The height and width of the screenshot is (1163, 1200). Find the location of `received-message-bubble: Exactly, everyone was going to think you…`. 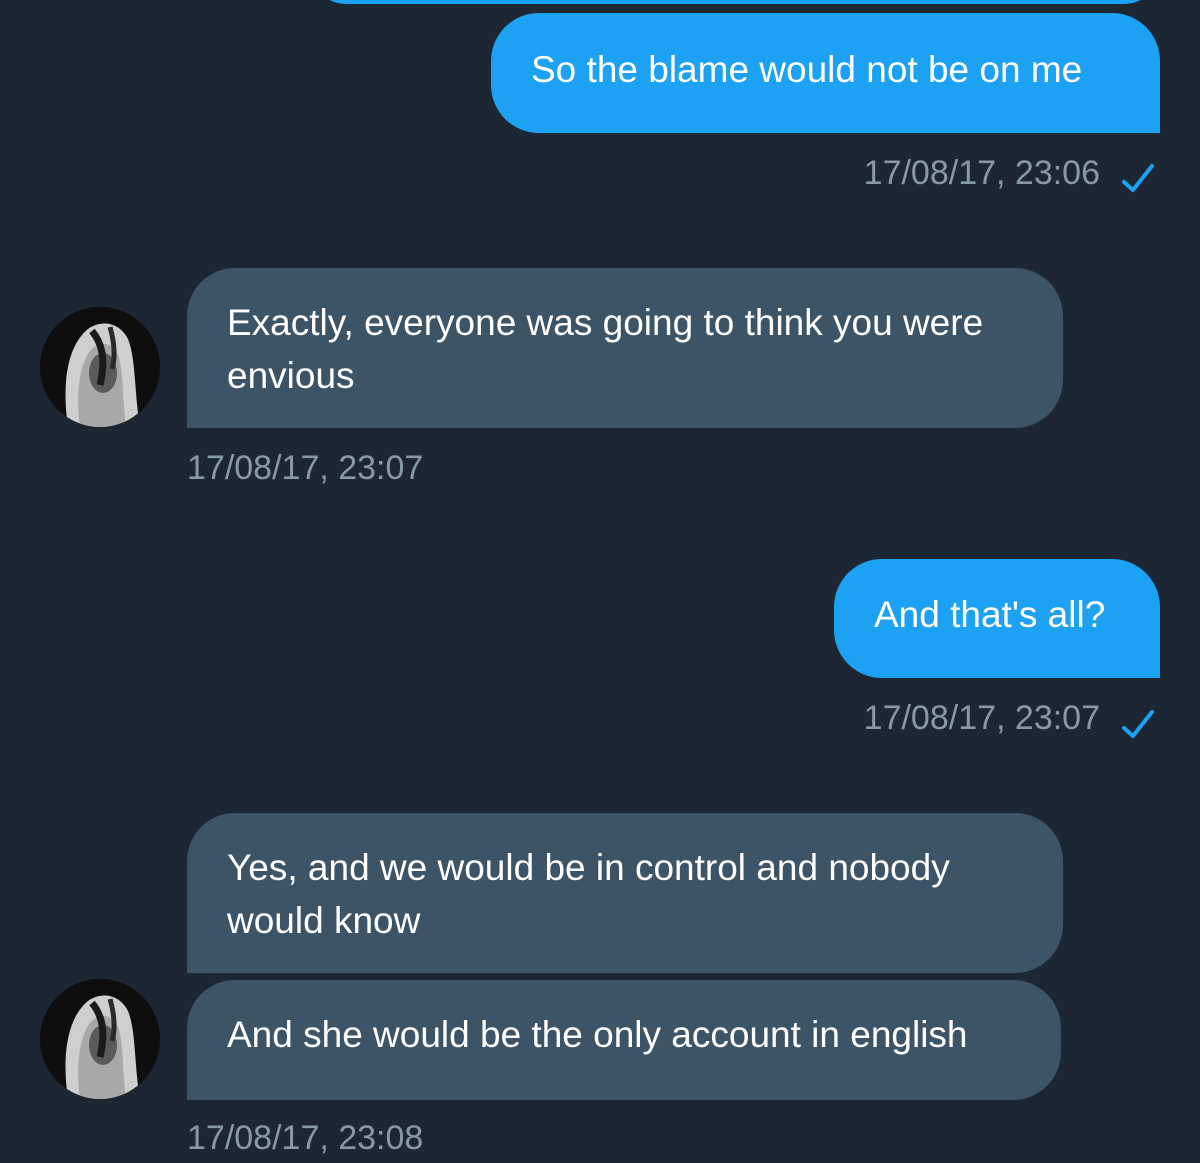

received-message-bubble: Exactly, everyone was going to think you… is located at coordinates (625, 348).